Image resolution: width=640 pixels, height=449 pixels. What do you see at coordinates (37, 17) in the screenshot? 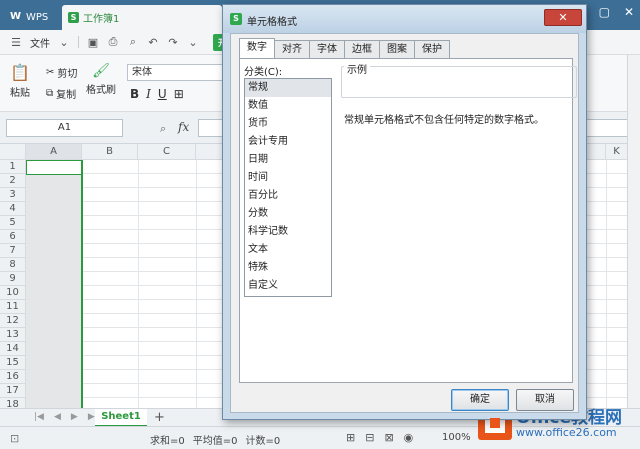
I see `wps-tab-label: WPS` at bounding box center [37, 17].